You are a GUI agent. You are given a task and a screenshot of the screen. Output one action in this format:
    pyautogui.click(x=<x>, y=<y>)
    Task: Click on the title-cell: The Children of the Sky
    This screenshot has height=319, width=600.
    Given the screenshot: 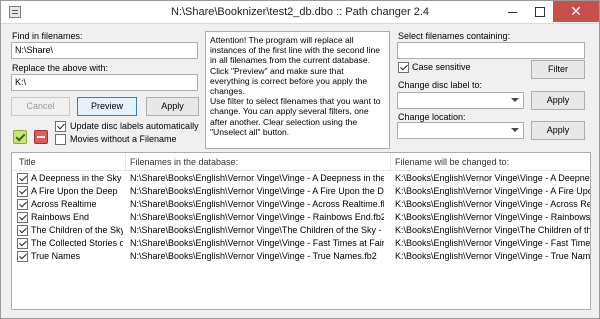 What is the action you would take?
    pyautogui.click(x=77, y=230)
    